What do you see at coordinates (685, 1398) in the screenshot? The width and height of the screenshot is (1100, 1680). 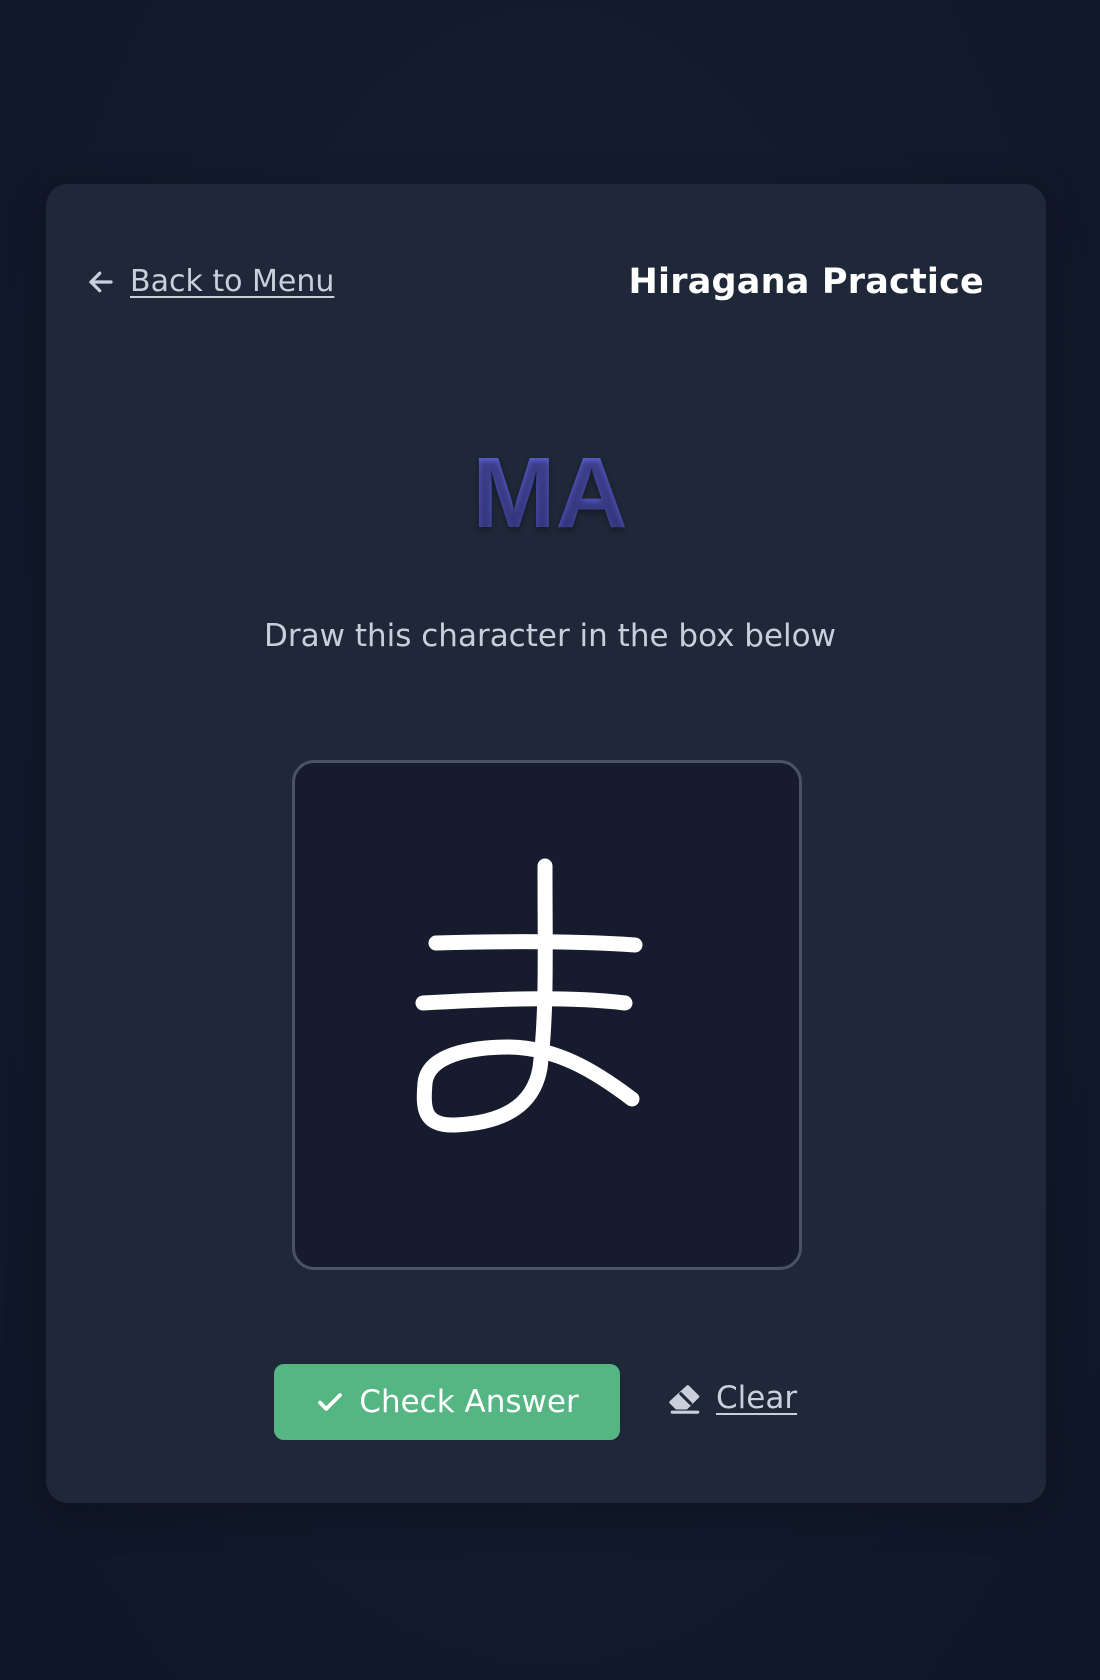 I see `eraser-icon` at bounding box center [685, 1398].